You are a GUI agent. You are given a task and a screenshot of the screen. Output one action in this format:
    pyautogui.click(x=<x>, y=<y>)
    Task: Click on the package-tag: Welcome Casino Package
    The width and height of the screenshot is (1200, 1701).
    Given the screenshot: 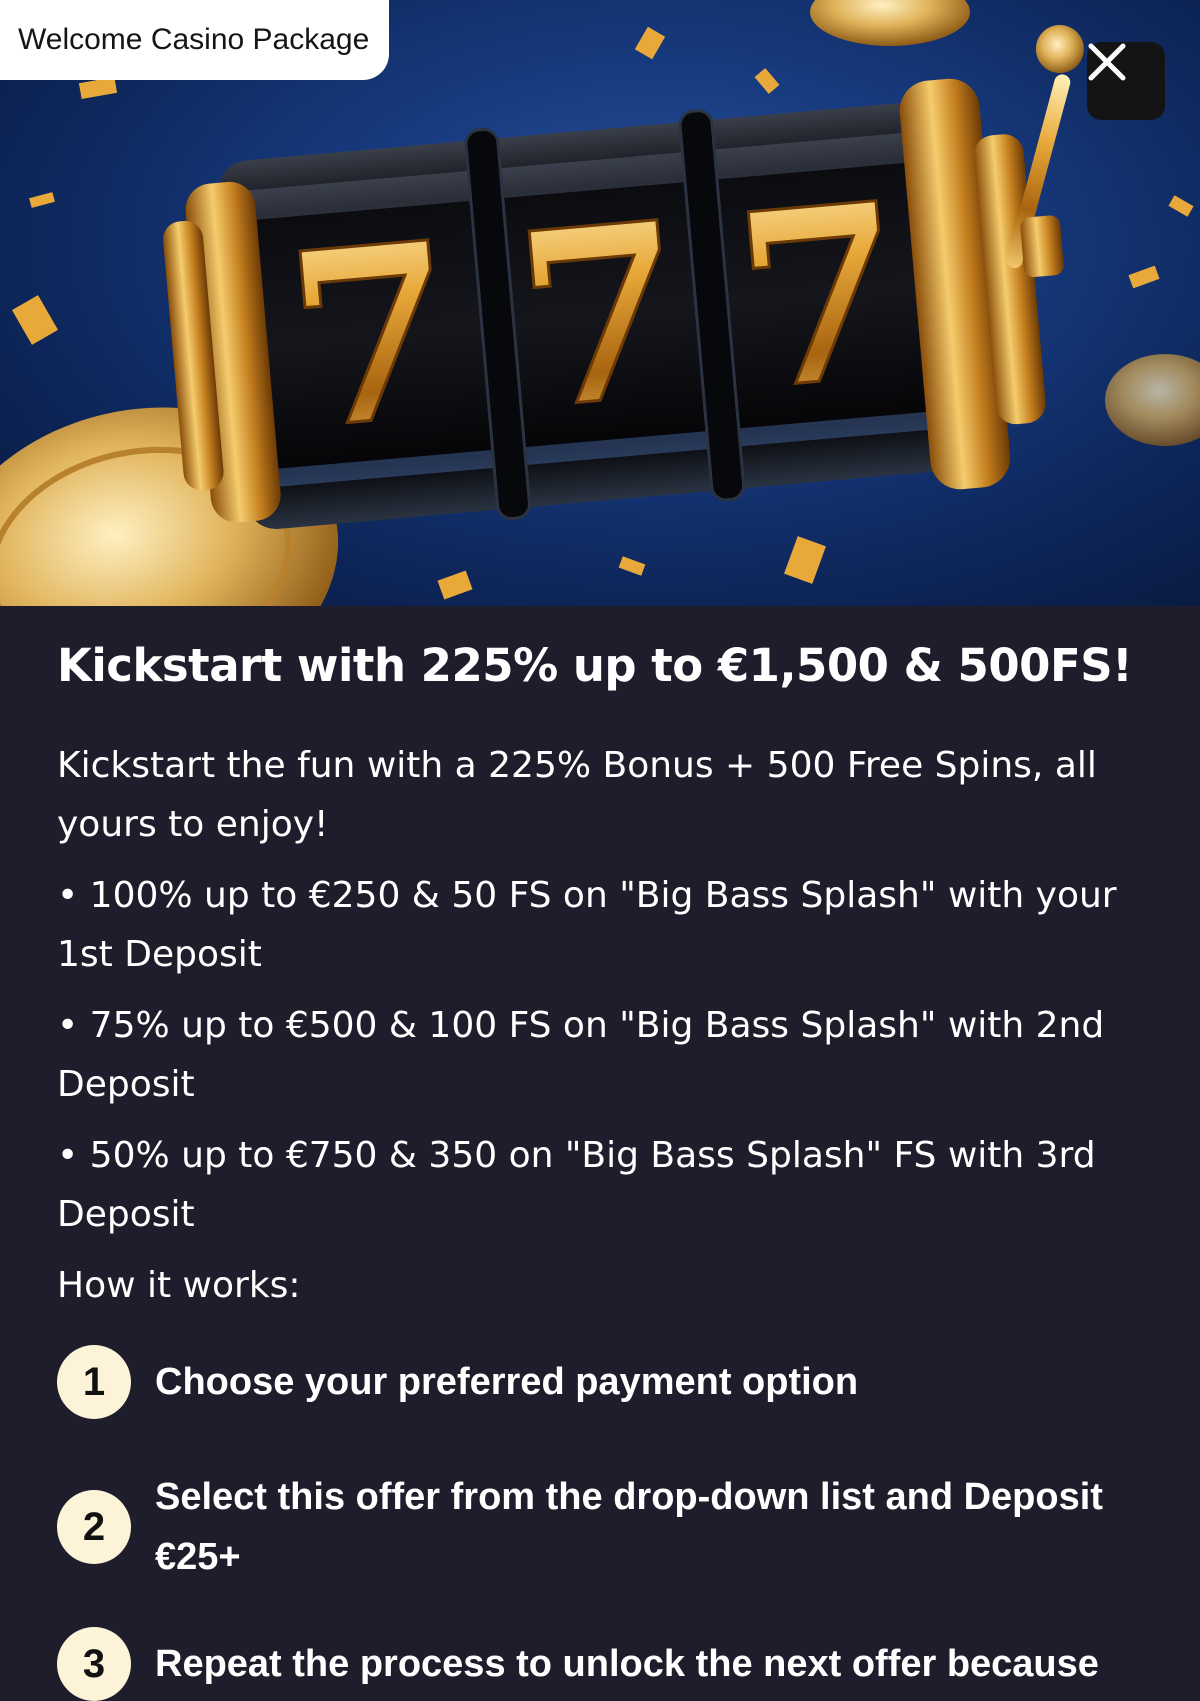 What is the action you would take?
    pyautogui.click(x=195, y=40)
    